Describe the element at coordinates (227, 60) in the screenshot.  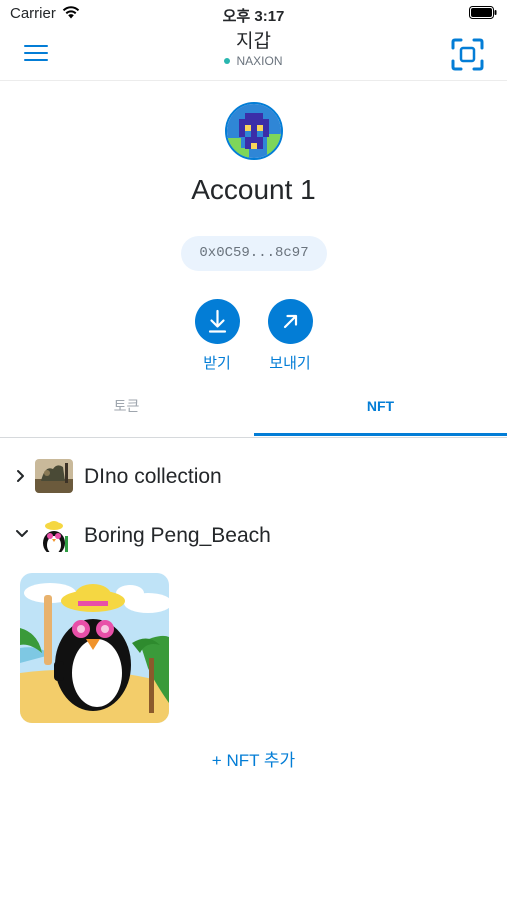
I see `network-status-dot` at that location.